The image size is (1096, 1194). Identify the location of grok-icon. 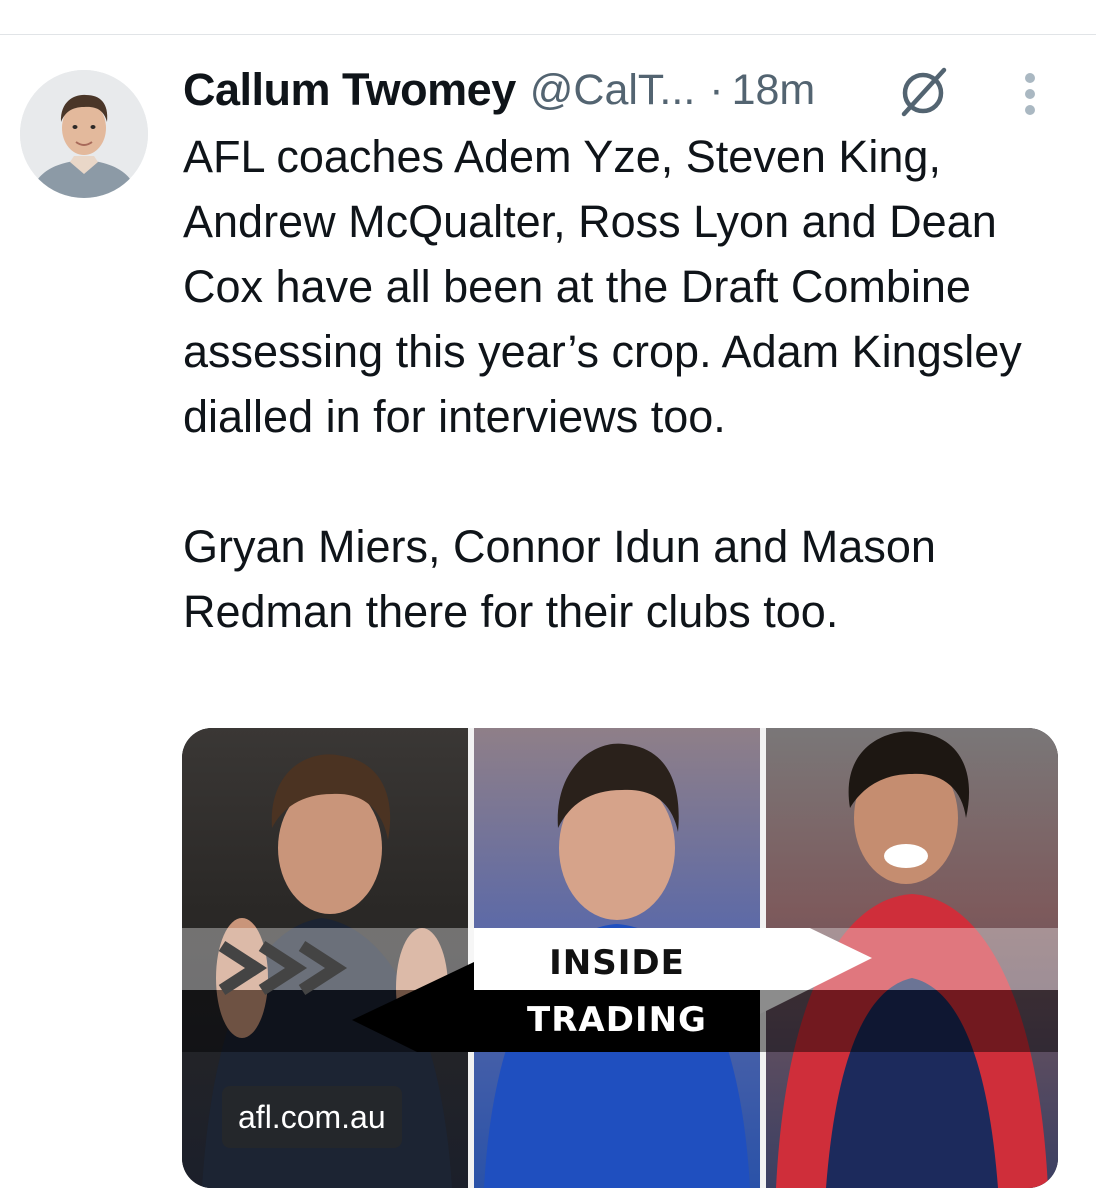
(923, 91).